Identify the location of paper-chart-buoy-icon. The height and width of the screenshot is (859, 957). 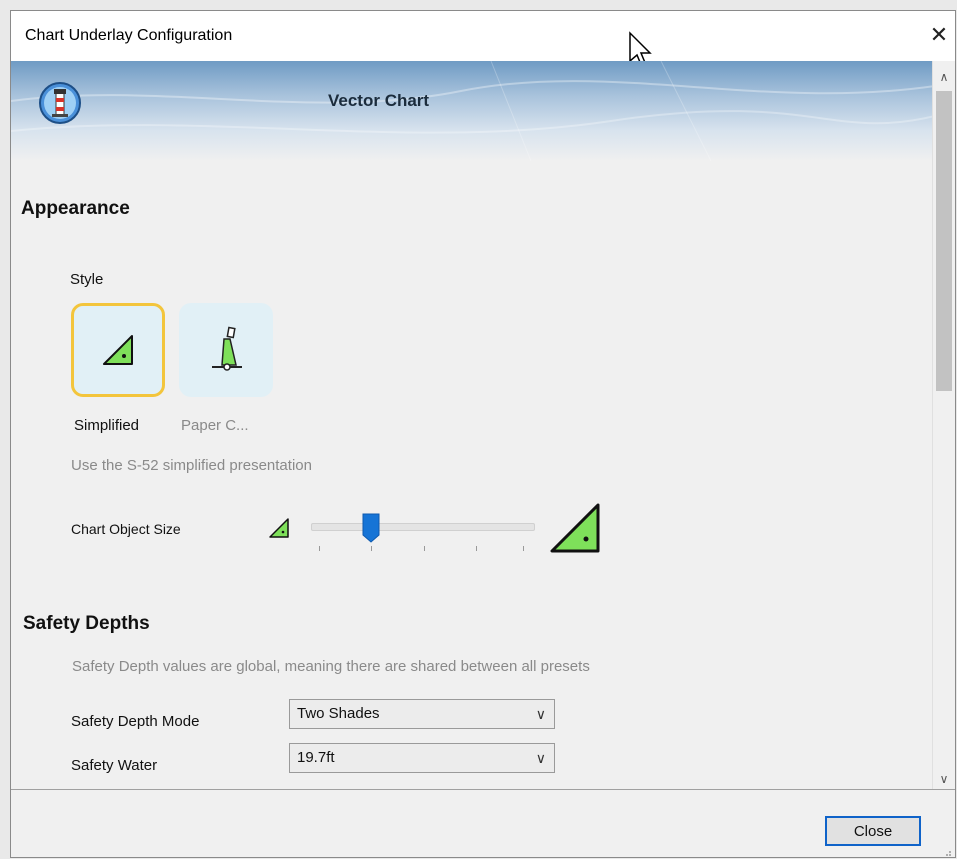
(227, 348).